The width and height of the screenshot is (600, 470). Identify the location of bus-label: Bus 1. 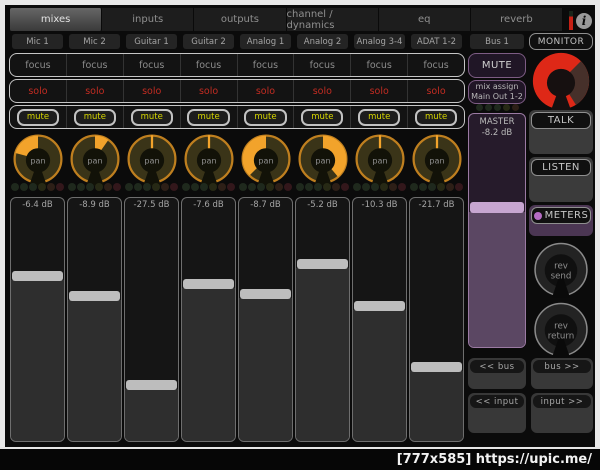
(497, 41).